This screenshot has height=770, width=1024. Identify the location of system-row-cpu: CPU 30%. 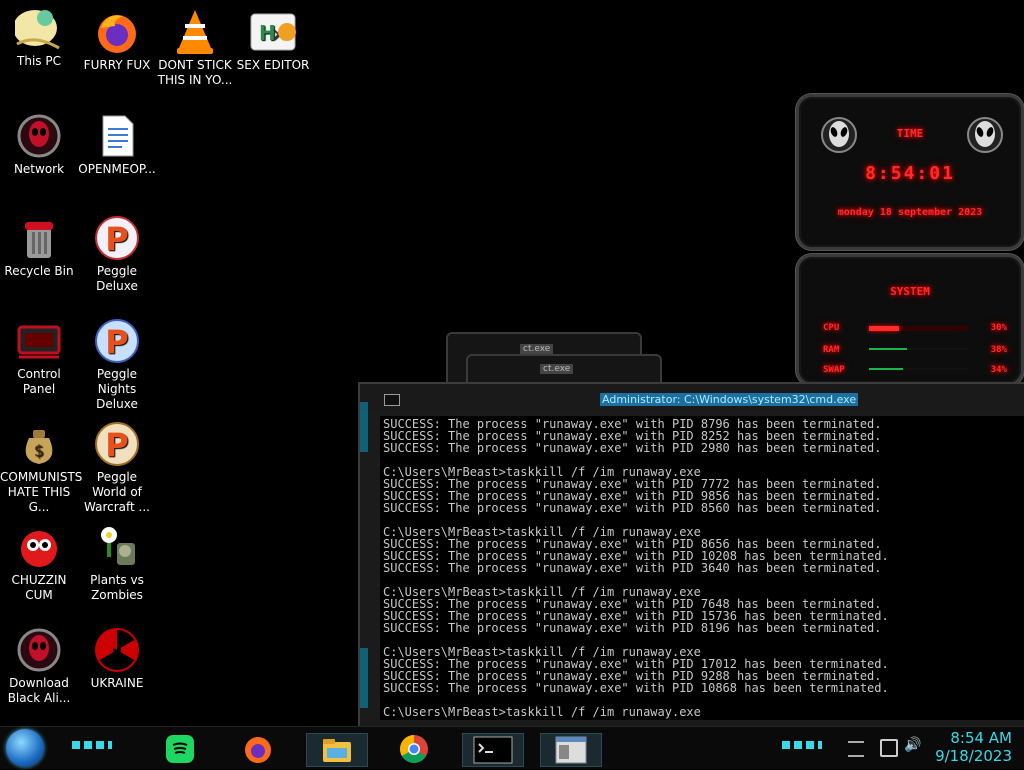
(915, 329).